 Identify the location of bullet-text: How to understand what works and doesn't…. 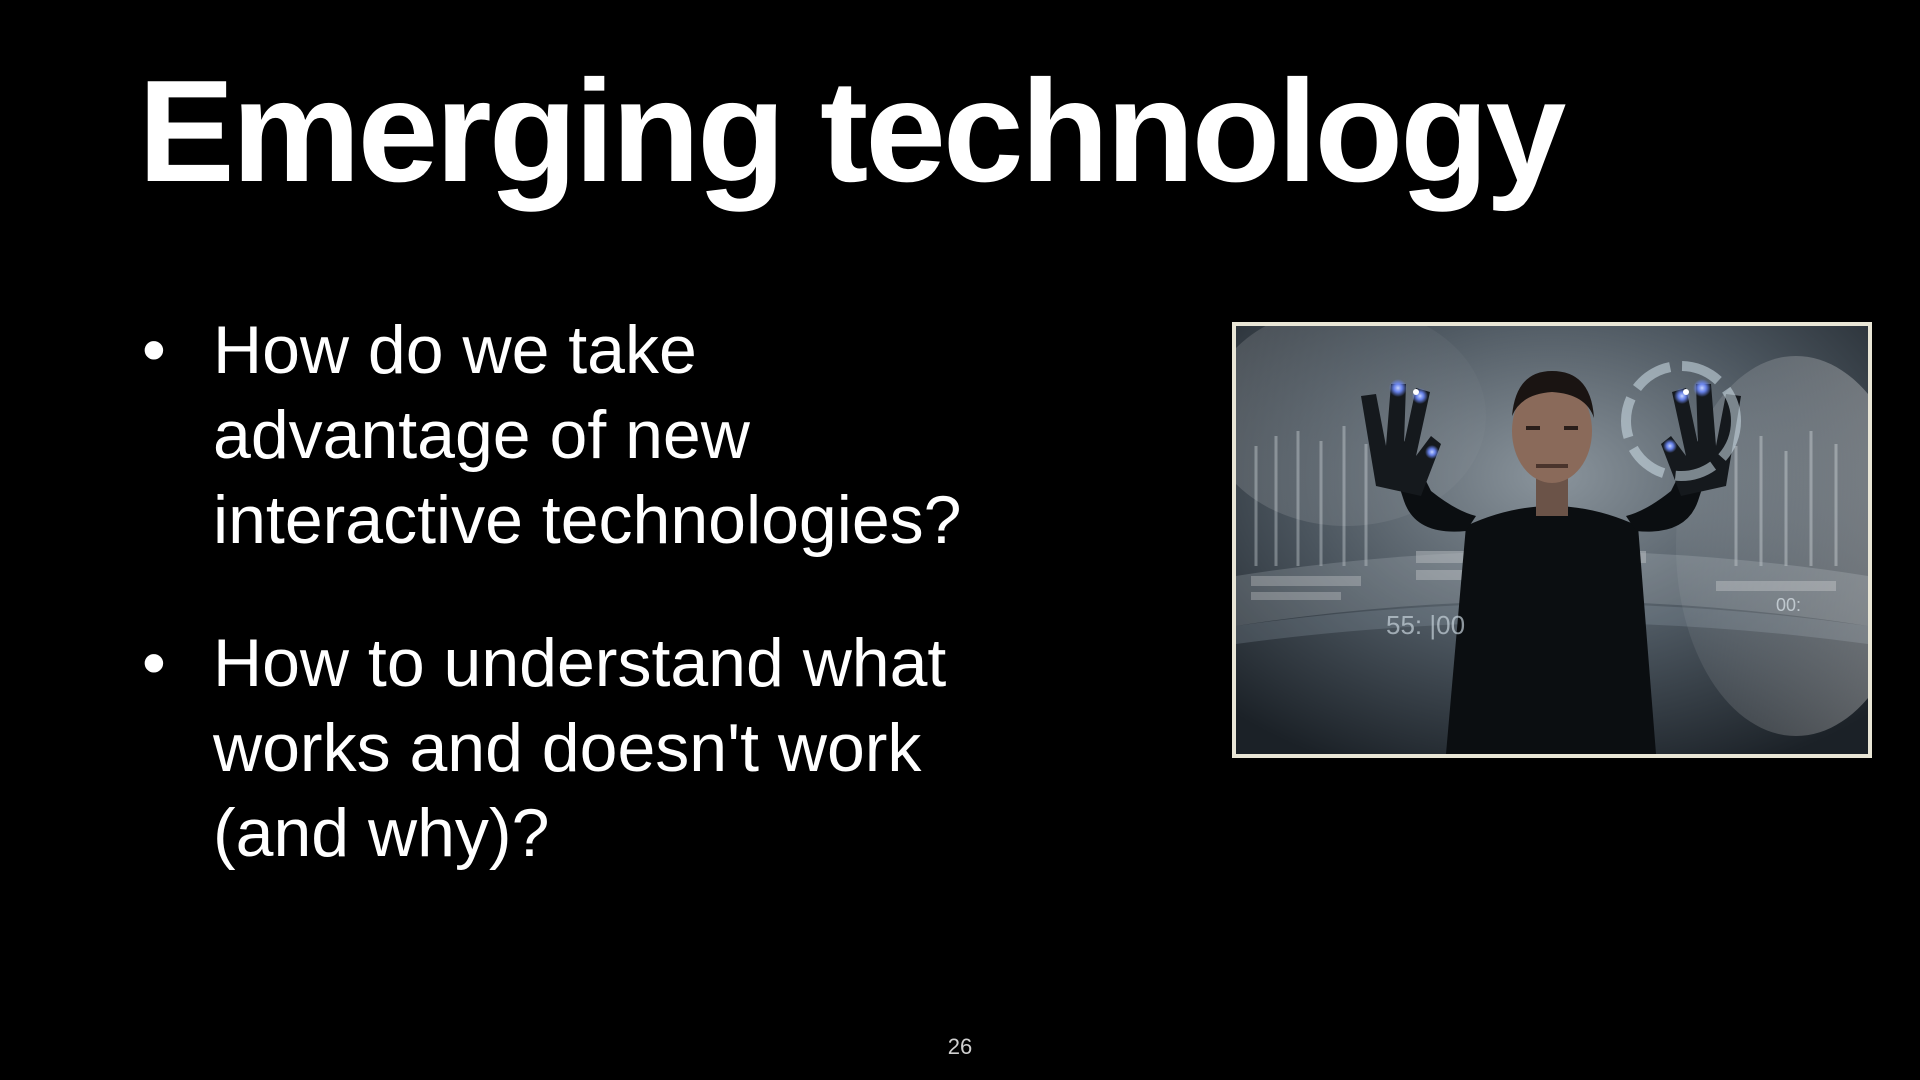
(580, 748).